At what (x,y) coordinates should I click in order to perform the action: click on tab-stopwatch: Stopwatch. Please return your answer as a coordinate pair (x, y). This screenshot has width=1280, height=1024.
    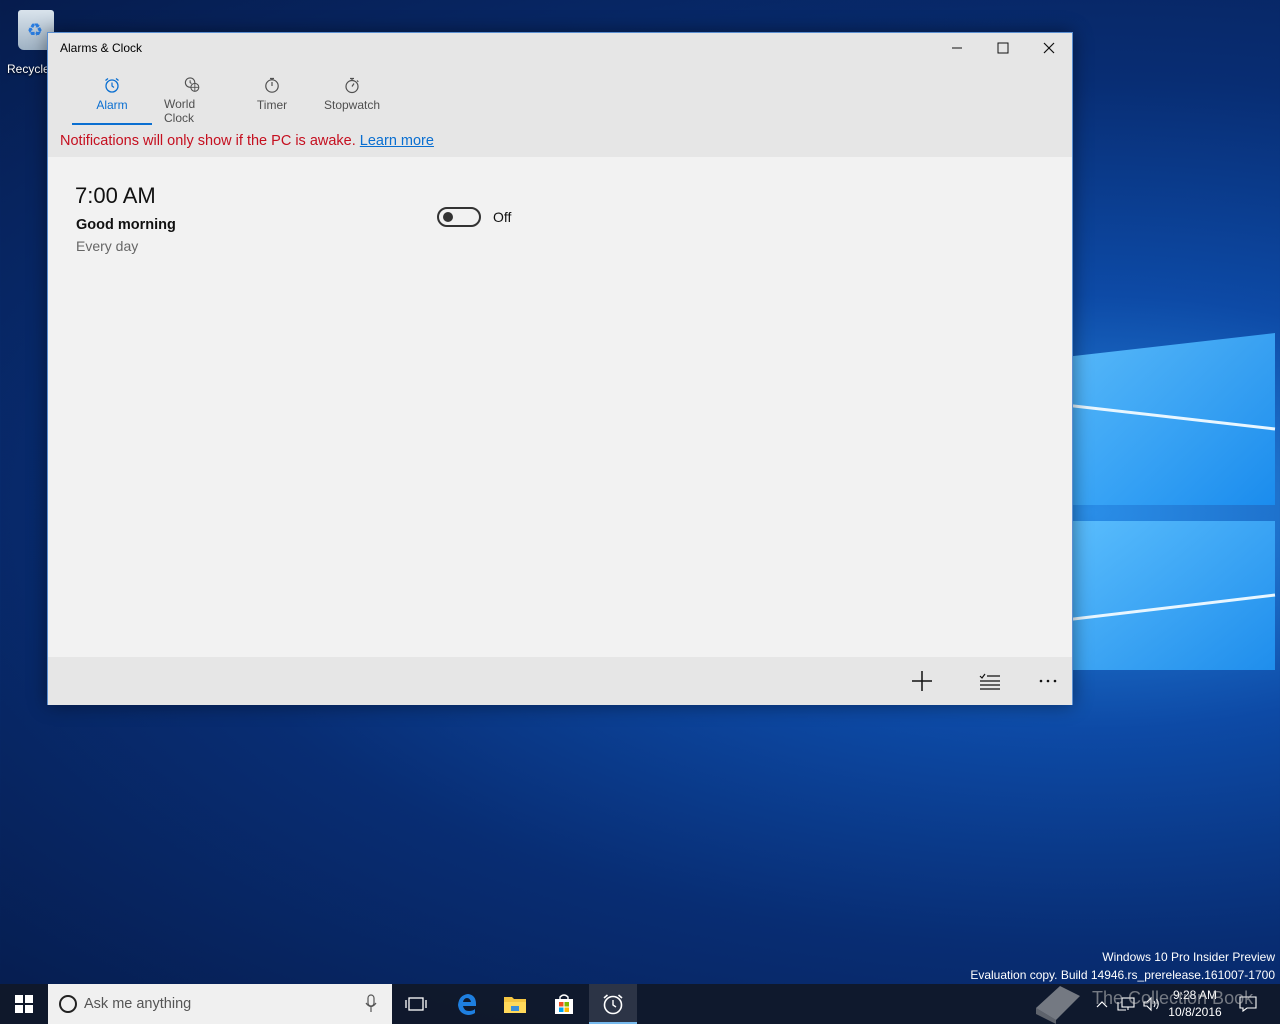
    Looking at the image, I should click on (352, 99).